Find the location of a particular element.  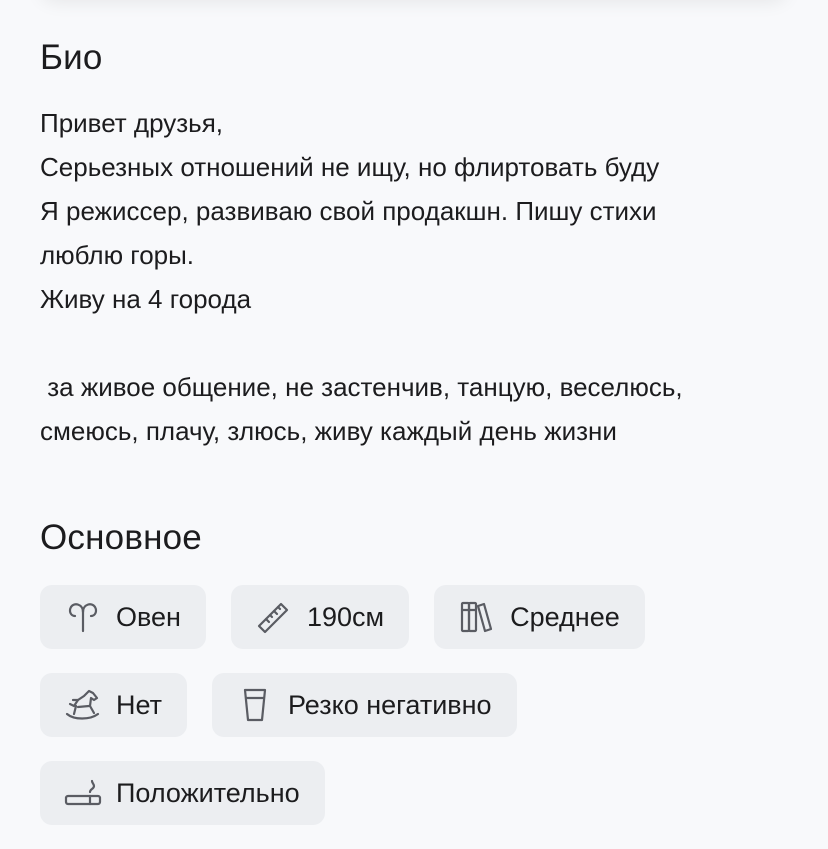

bio-line is located at coordinates (420, 343).